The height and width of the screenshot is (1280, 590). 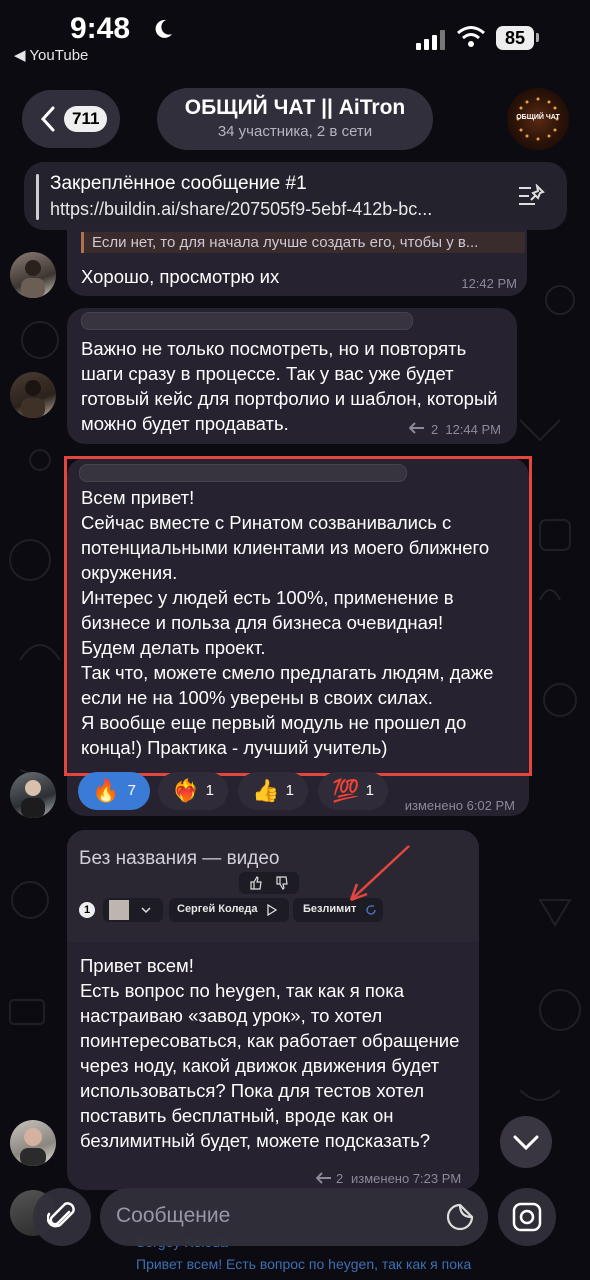 What do you see at coordinates (489, 283) in the screenshot?
I see `message-time: 12:42 PM` at bounding box center [489, 283].